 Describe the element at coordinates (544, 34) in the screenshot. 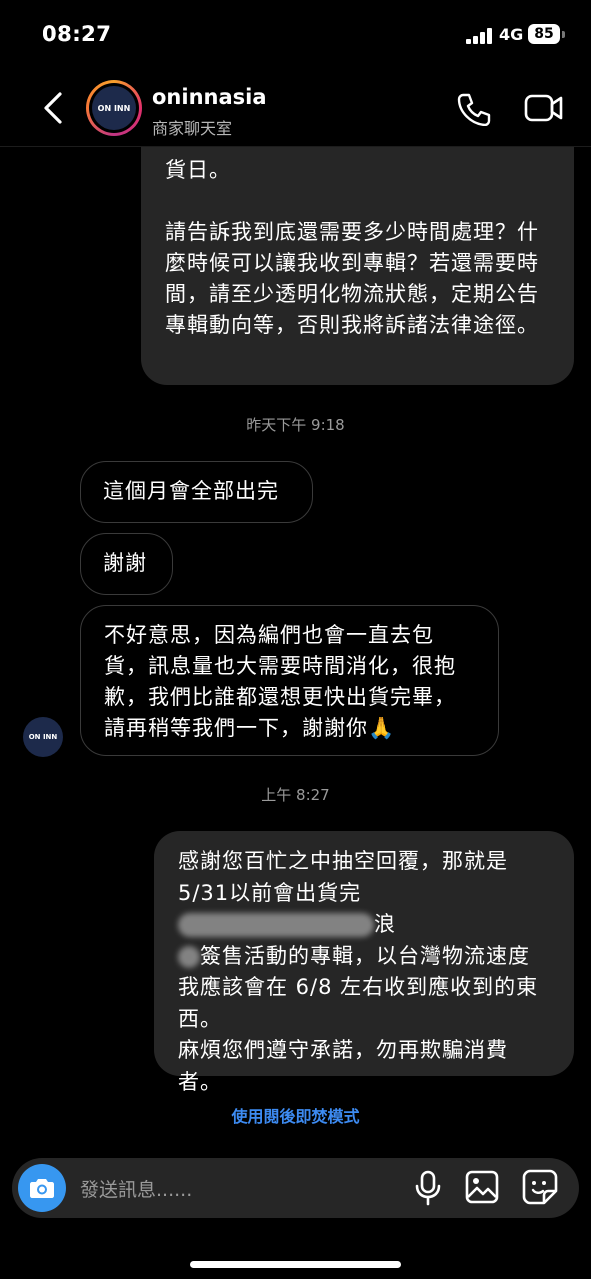

I see `battery-indicator: 85` at that location.